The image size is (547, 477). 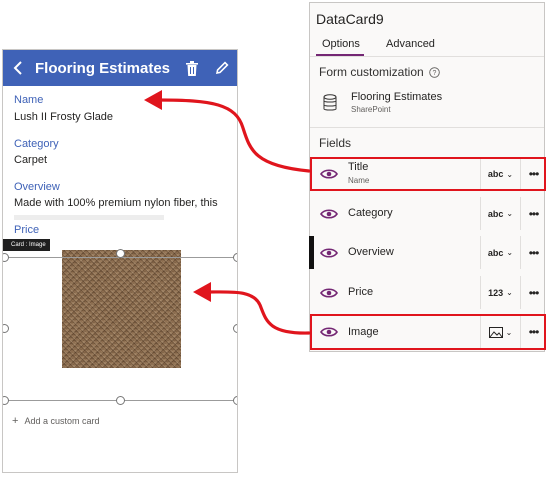 What do you see at coordinates (358, 167) in the screenshot?
I see `field-title-name: Title` at bounding box center [358, 167].